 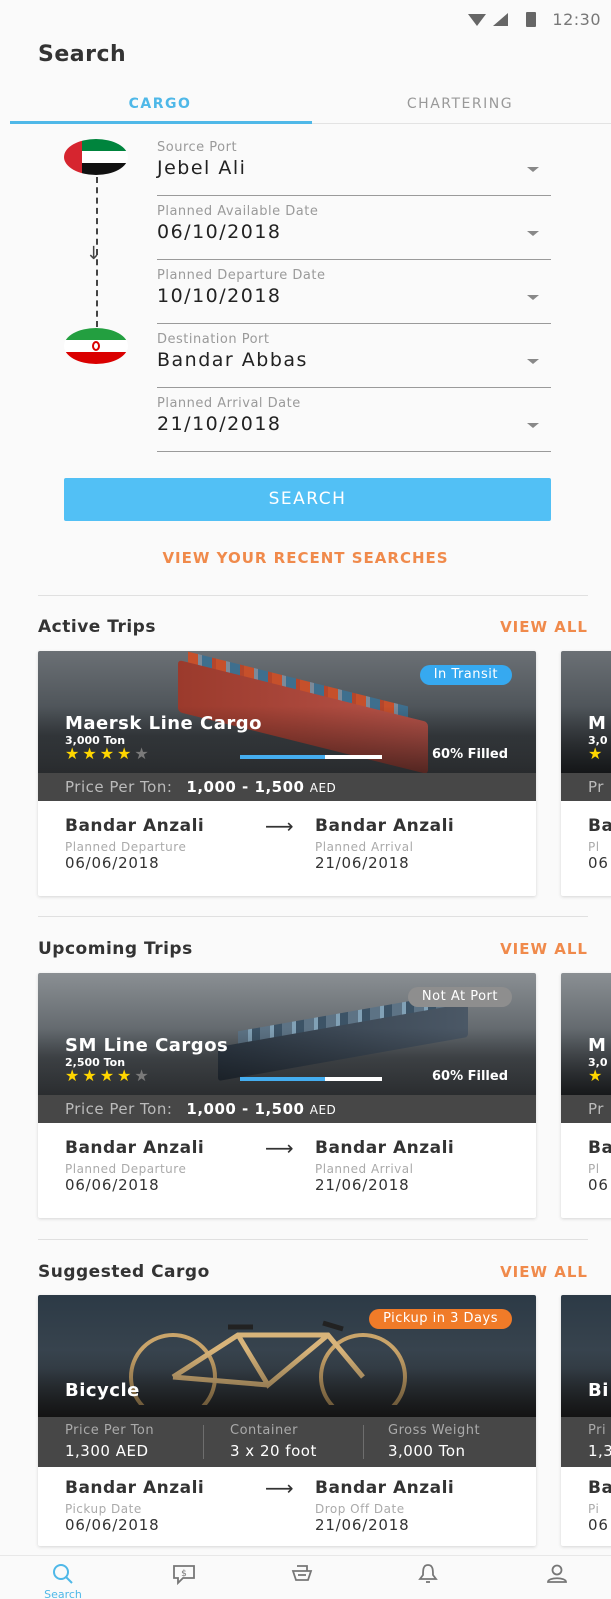 I want to click on field-label: Planned Arrival Date, so click(x=229, y=403).